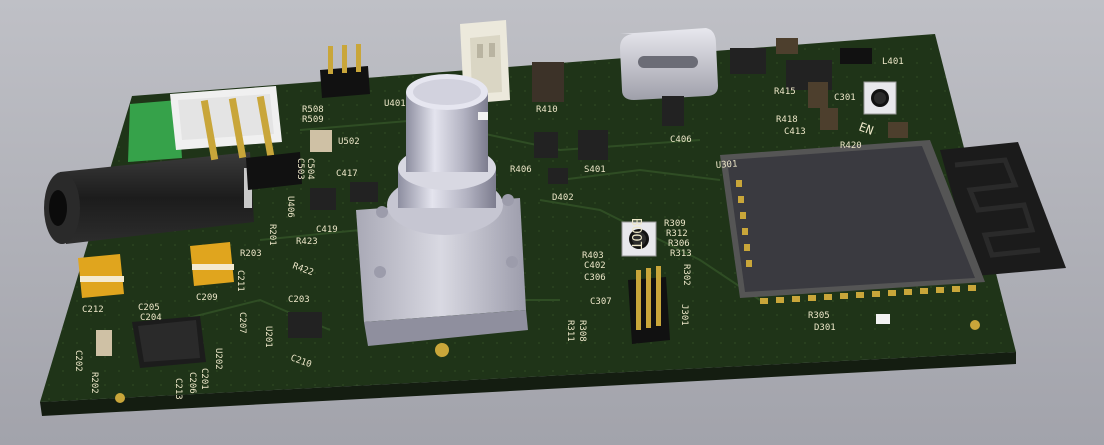  I want to click on label-r202: R202, so click(94, 383).